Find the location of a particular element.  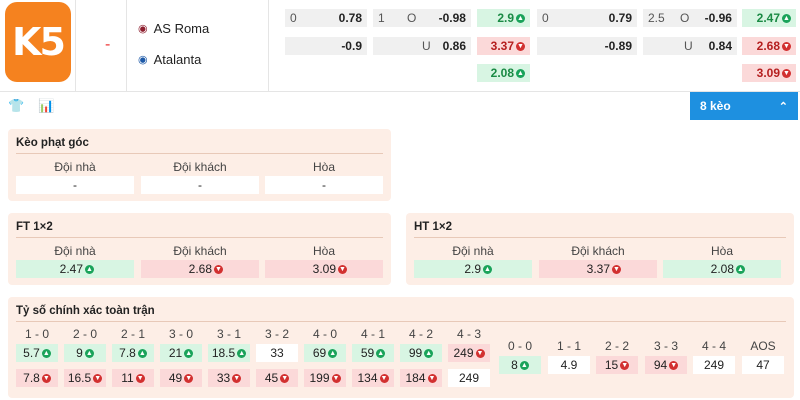

score-odds-box: 47 is located at coordinates (763, 365).